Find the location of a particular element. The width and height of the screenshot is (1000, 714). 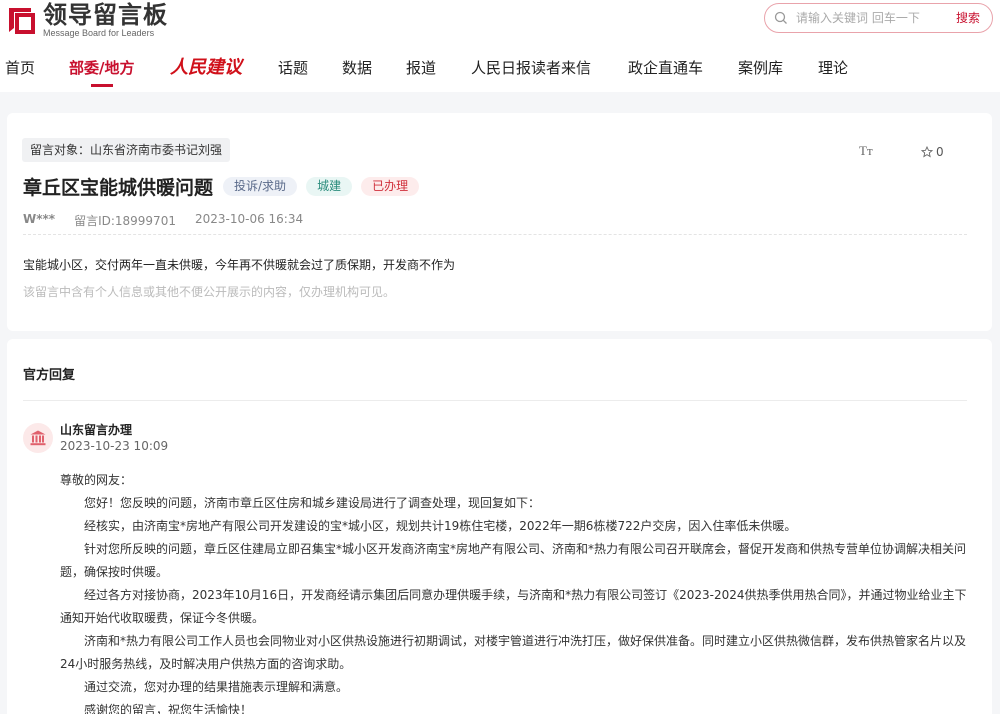

status-badge: 已办理 is located at coordinates (390, 186).